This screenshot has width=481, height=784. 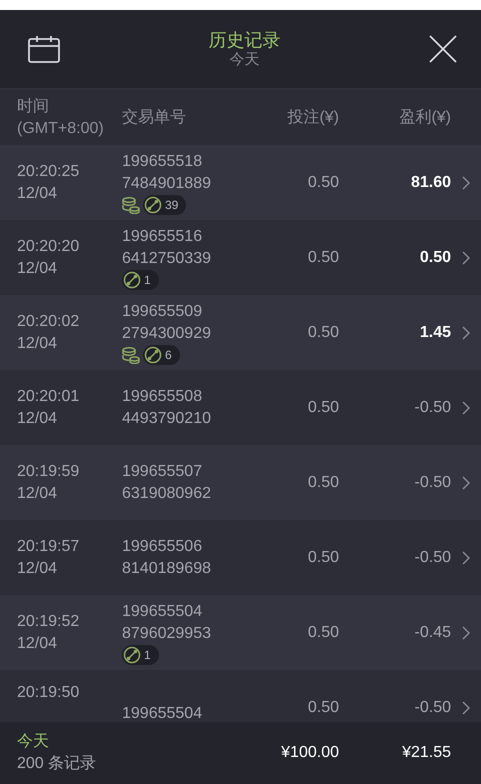 I want to click on time-text: 20:19:50, so click(x=48, y=693).